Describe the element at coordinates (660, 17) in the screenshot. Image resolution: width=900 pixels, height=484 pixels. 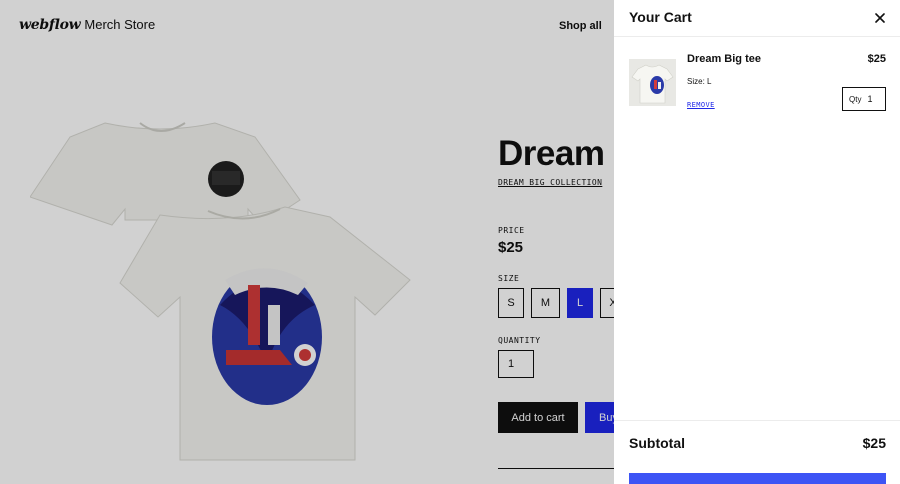
I see `cart-title: Your Cart` at that location.